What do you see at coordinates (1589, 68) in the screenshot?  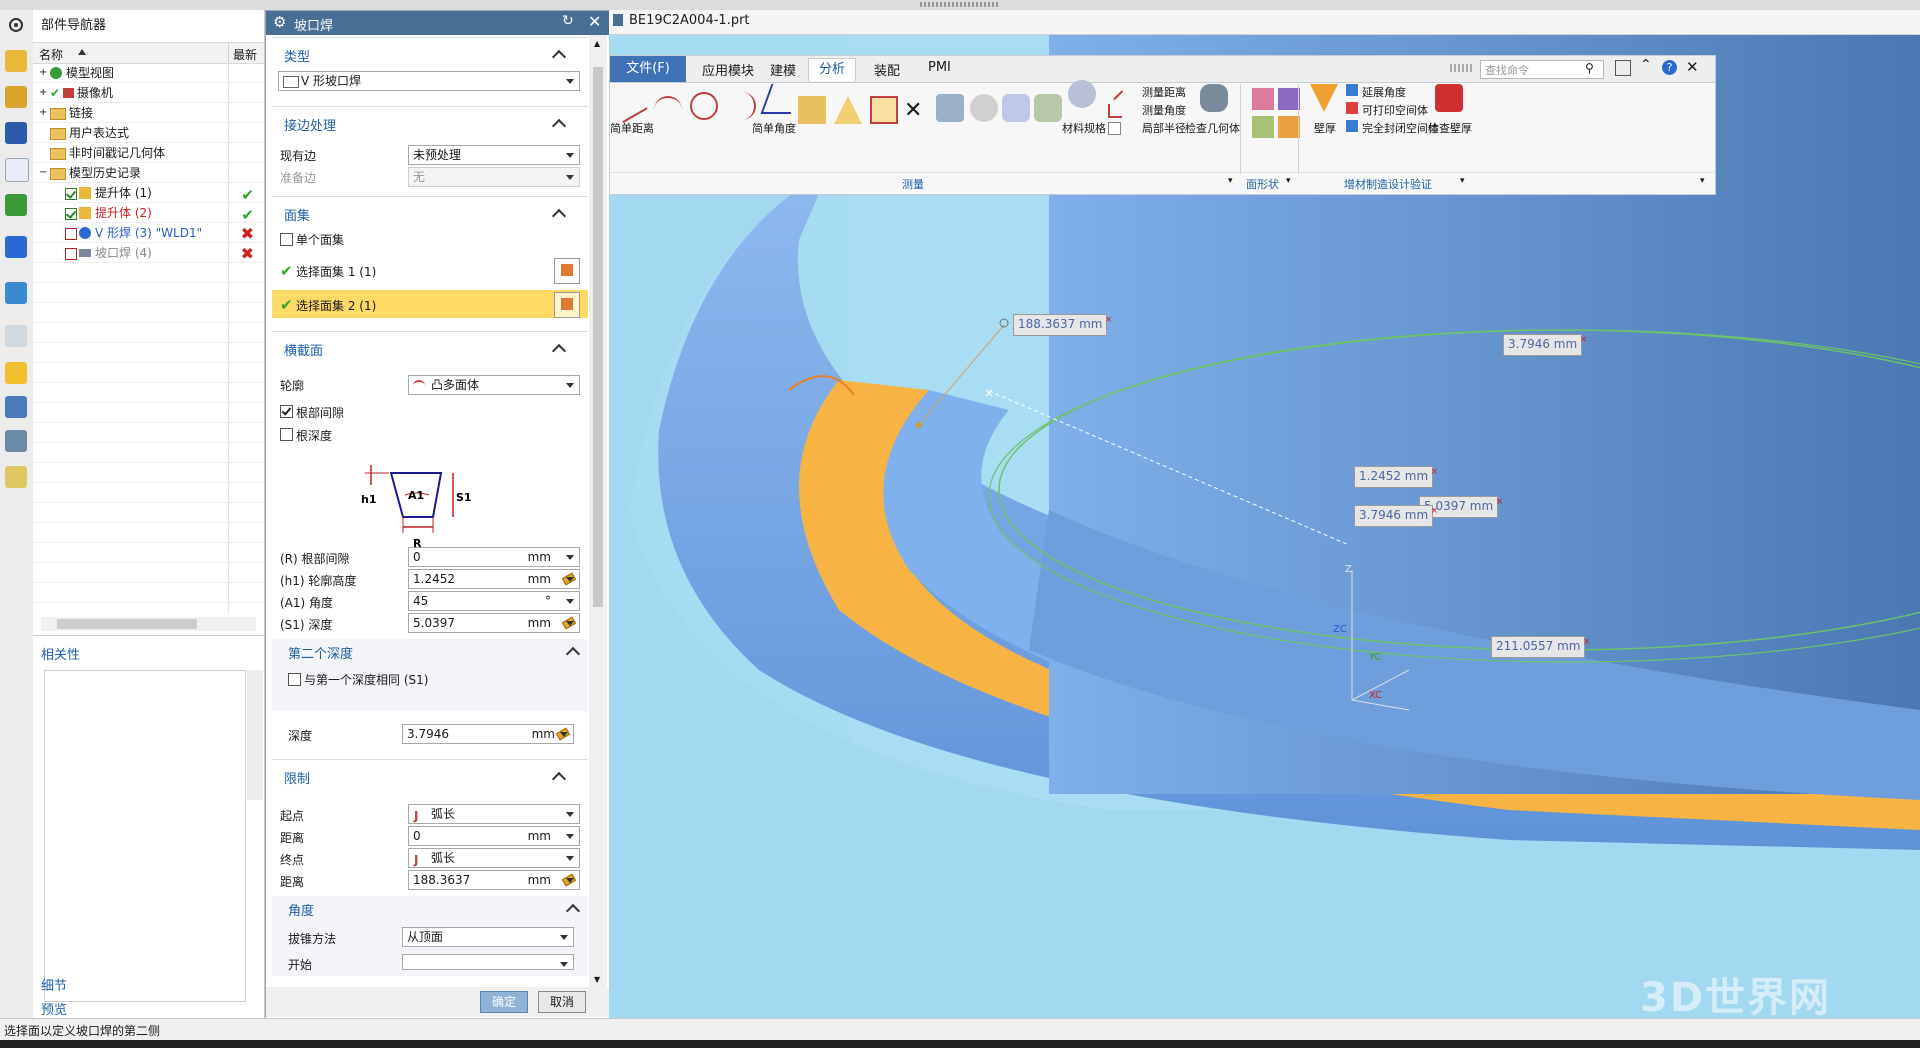 I see `search-icon: ⚲` at bounding box center [1589, 68].